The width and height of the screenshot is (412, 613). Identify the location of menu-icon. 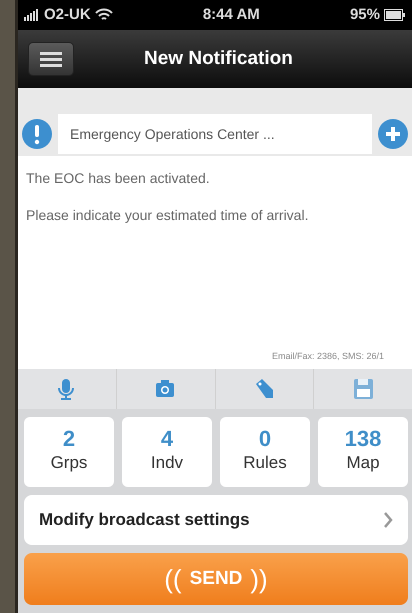
(51, 59).